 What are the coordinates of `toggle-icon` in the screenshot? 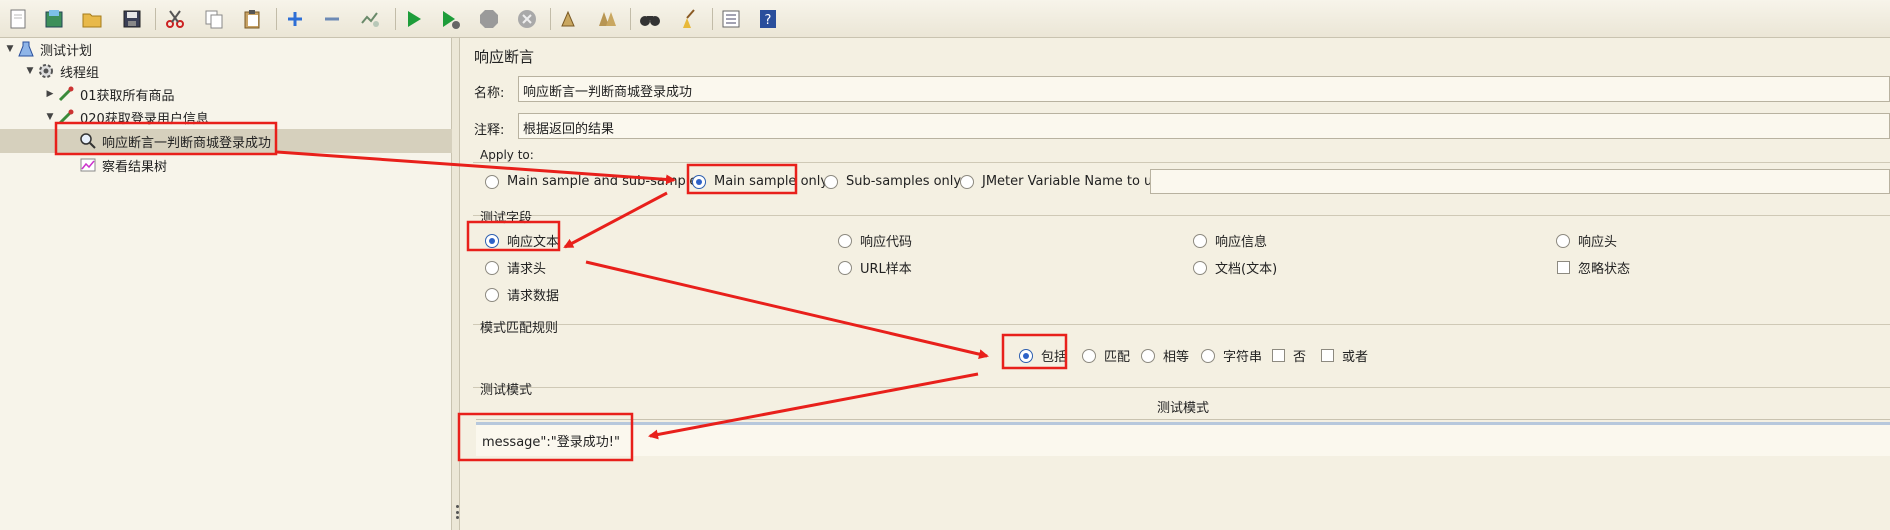 It's located at (370, 19).